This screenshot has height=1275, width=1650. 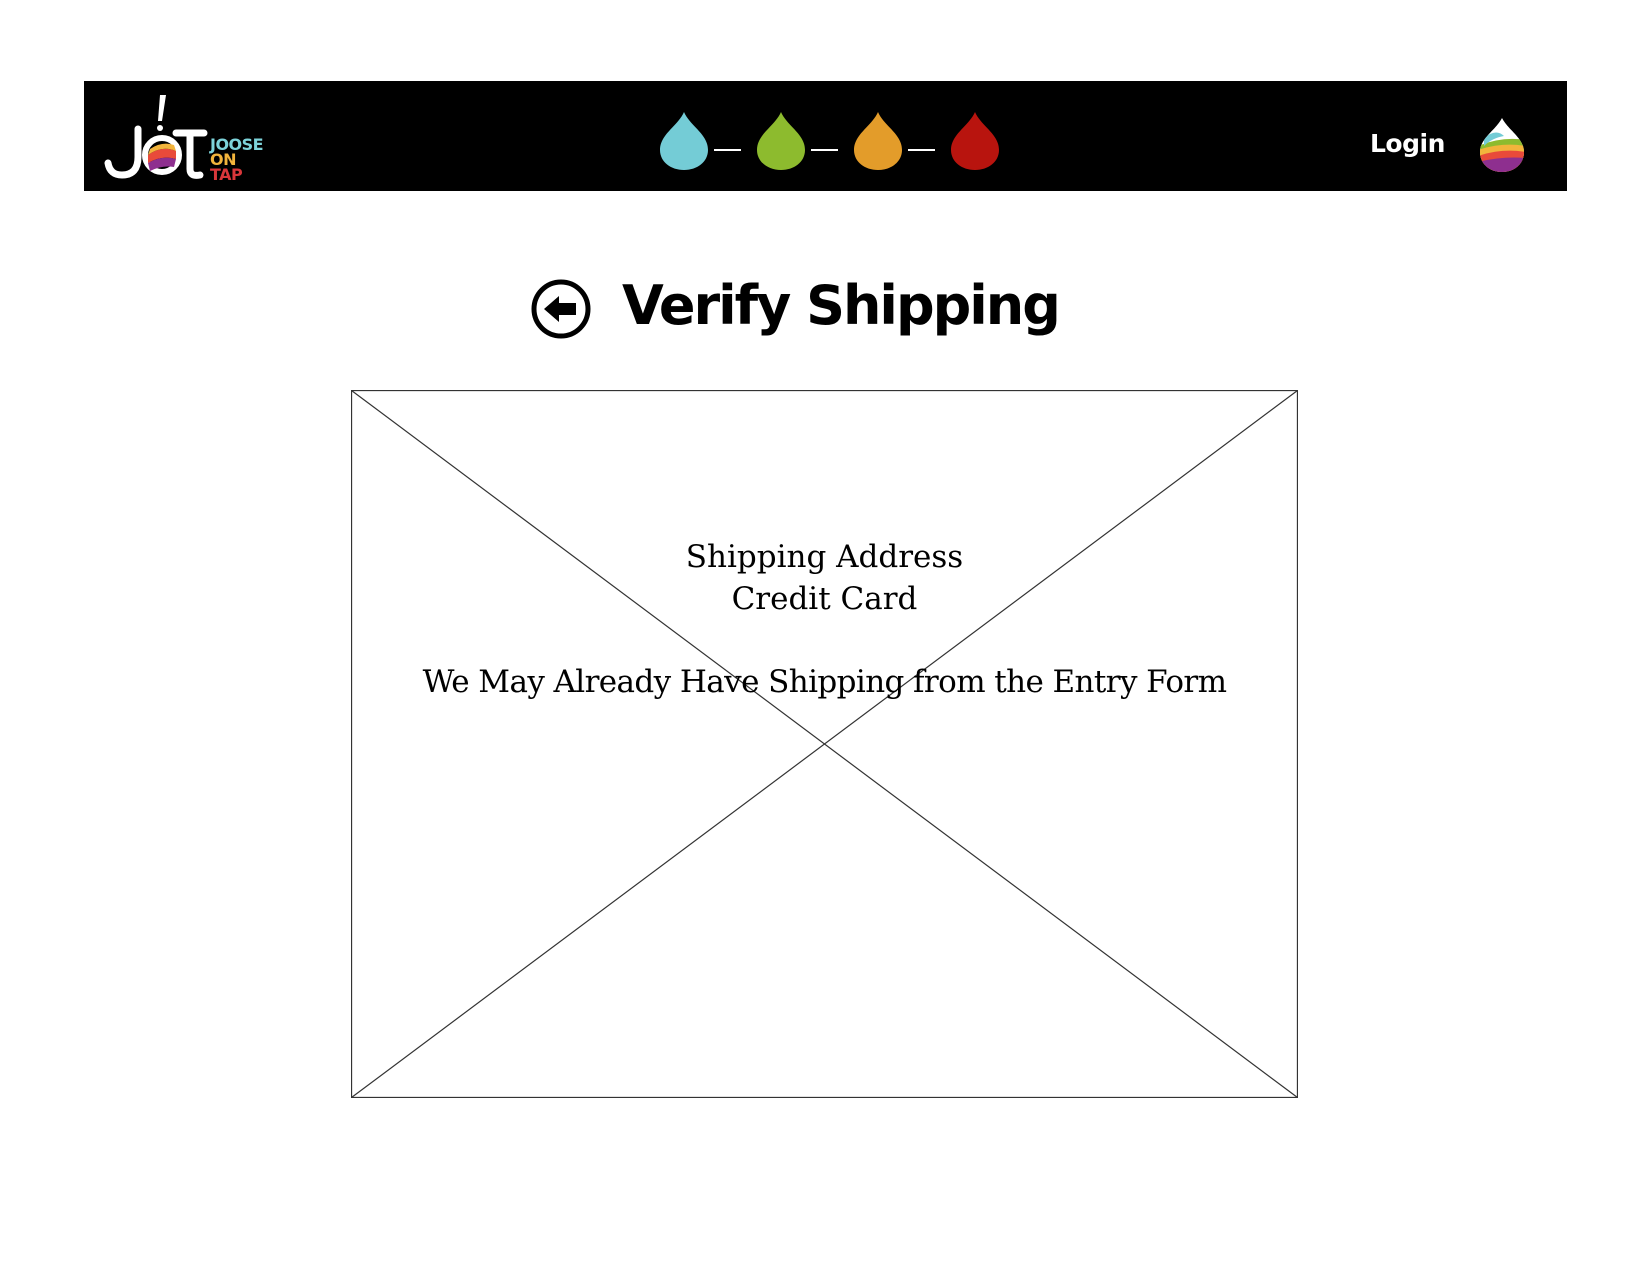 I want to click on login-link: Login, so click(x=1407, y=143).